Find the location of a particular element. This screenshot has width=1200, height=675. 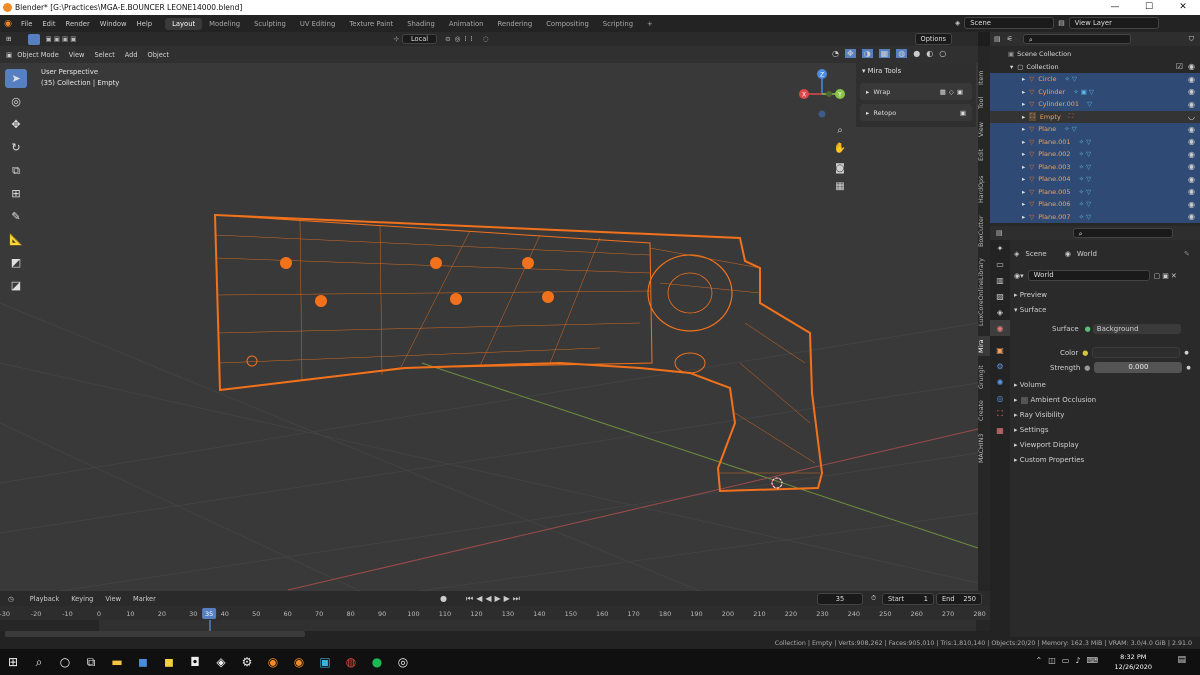

blender-app-icon: ◉ is located at coordinates (273, 662).